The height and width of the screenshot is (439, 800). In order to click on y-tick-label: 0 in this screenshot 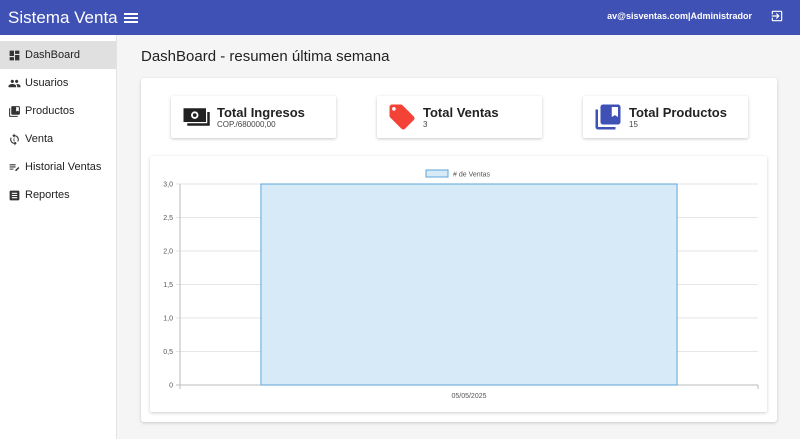, I will do `click(171, 386)`.